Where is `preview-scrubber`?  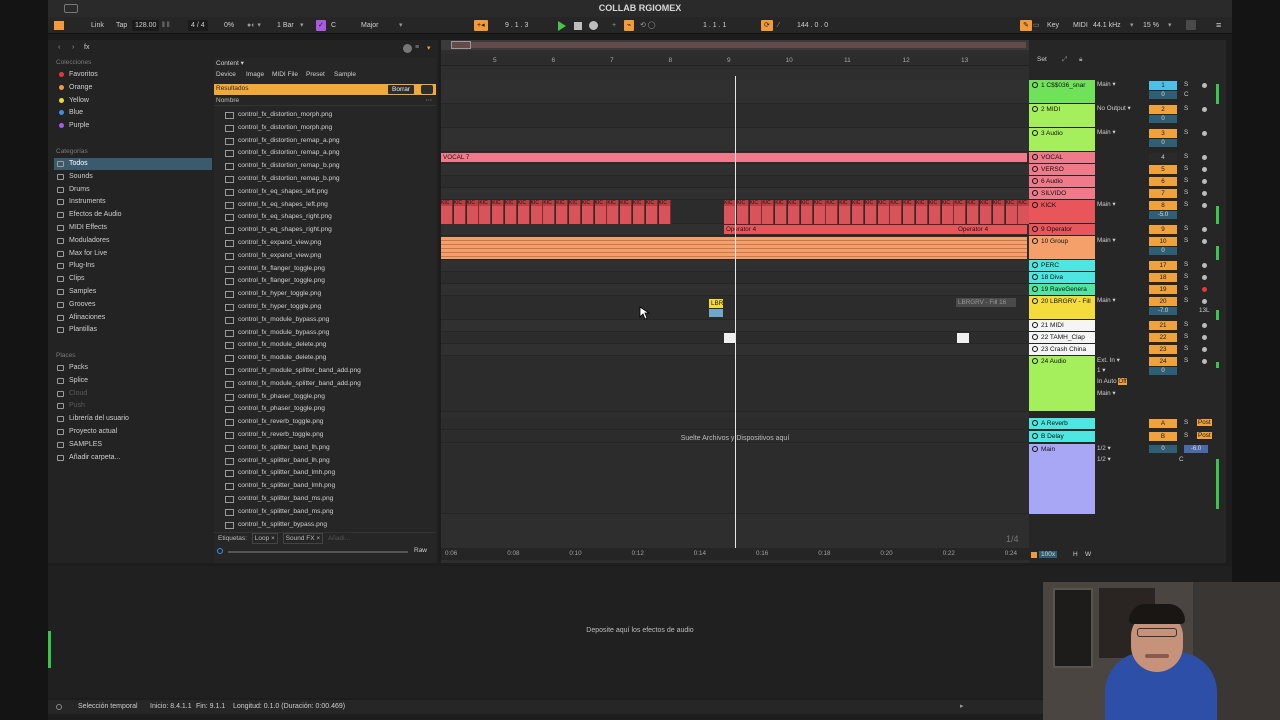 preview-scrubber is located at coordinates (318, 552).